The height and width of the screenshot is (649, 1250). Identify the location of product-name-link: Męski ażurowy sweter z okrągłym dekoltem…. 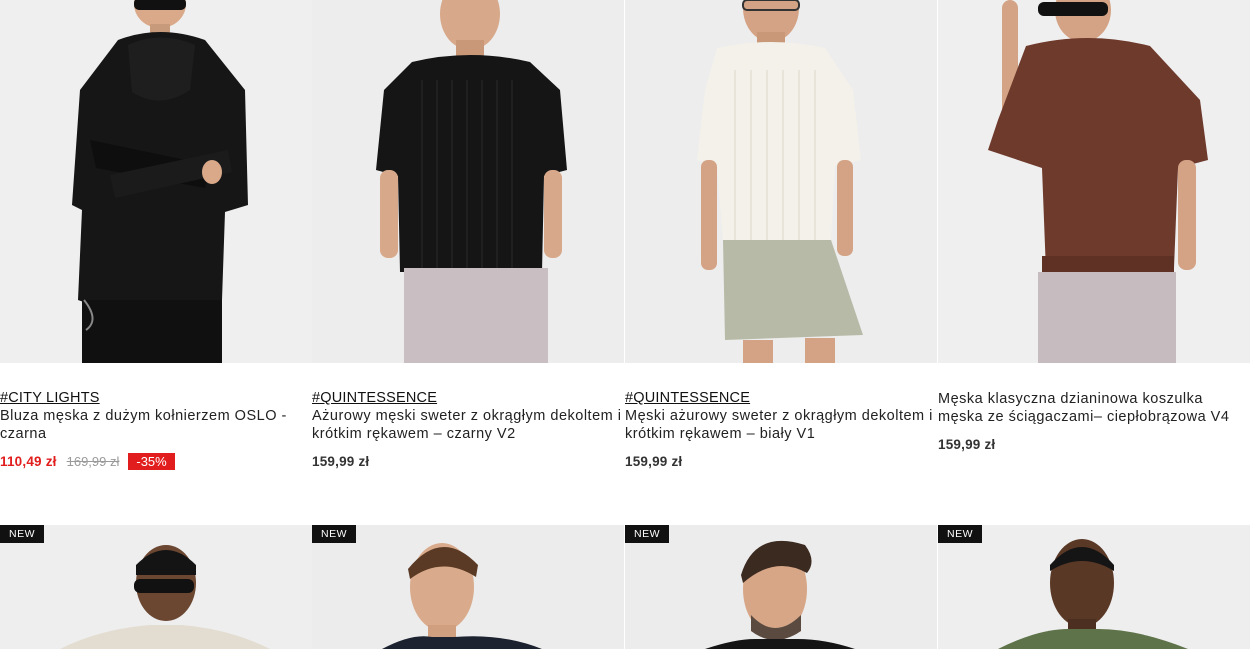
(781, 425).